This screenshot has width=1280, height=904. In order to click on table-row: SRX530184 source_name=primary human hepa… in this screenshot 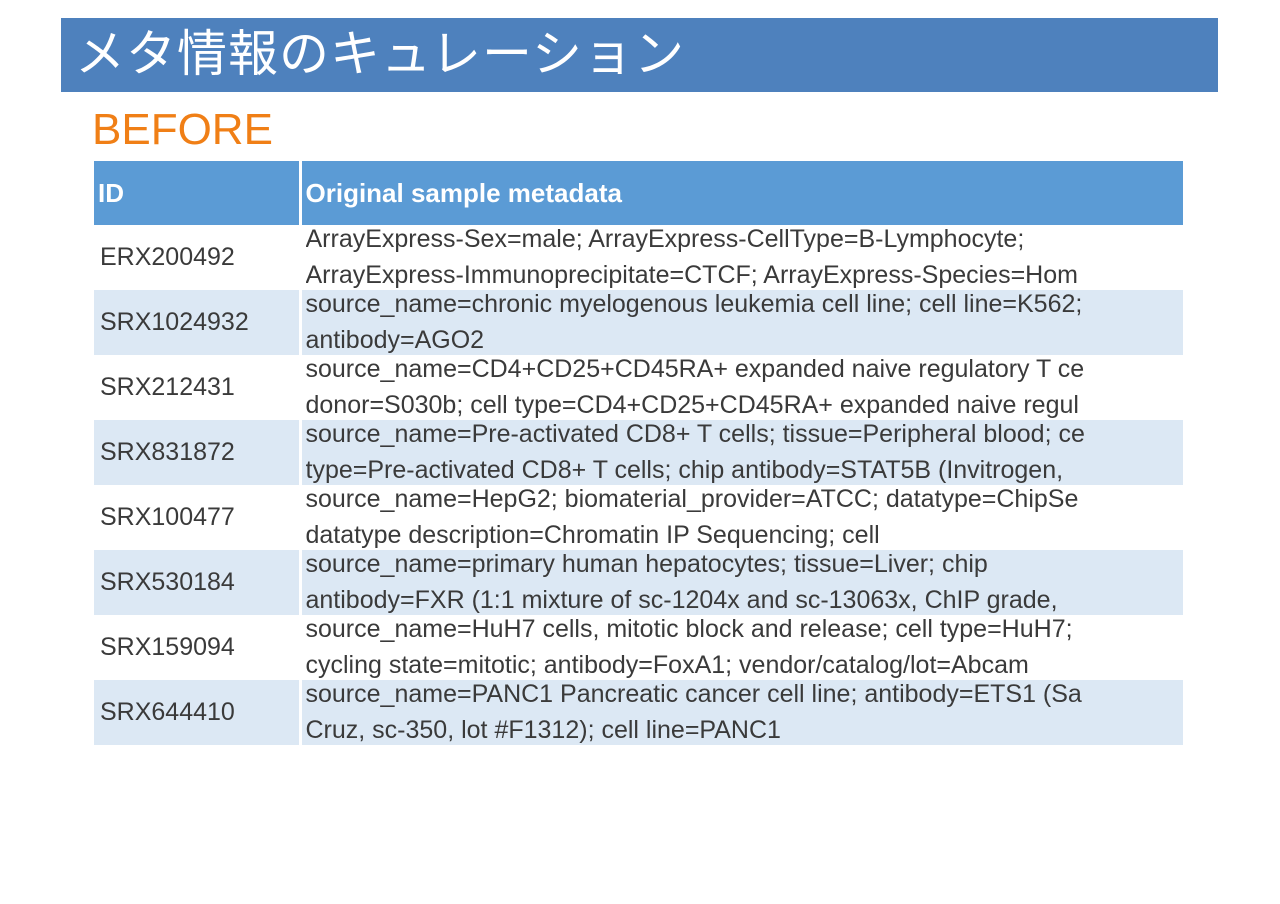, I will do `click(638, 582)`.